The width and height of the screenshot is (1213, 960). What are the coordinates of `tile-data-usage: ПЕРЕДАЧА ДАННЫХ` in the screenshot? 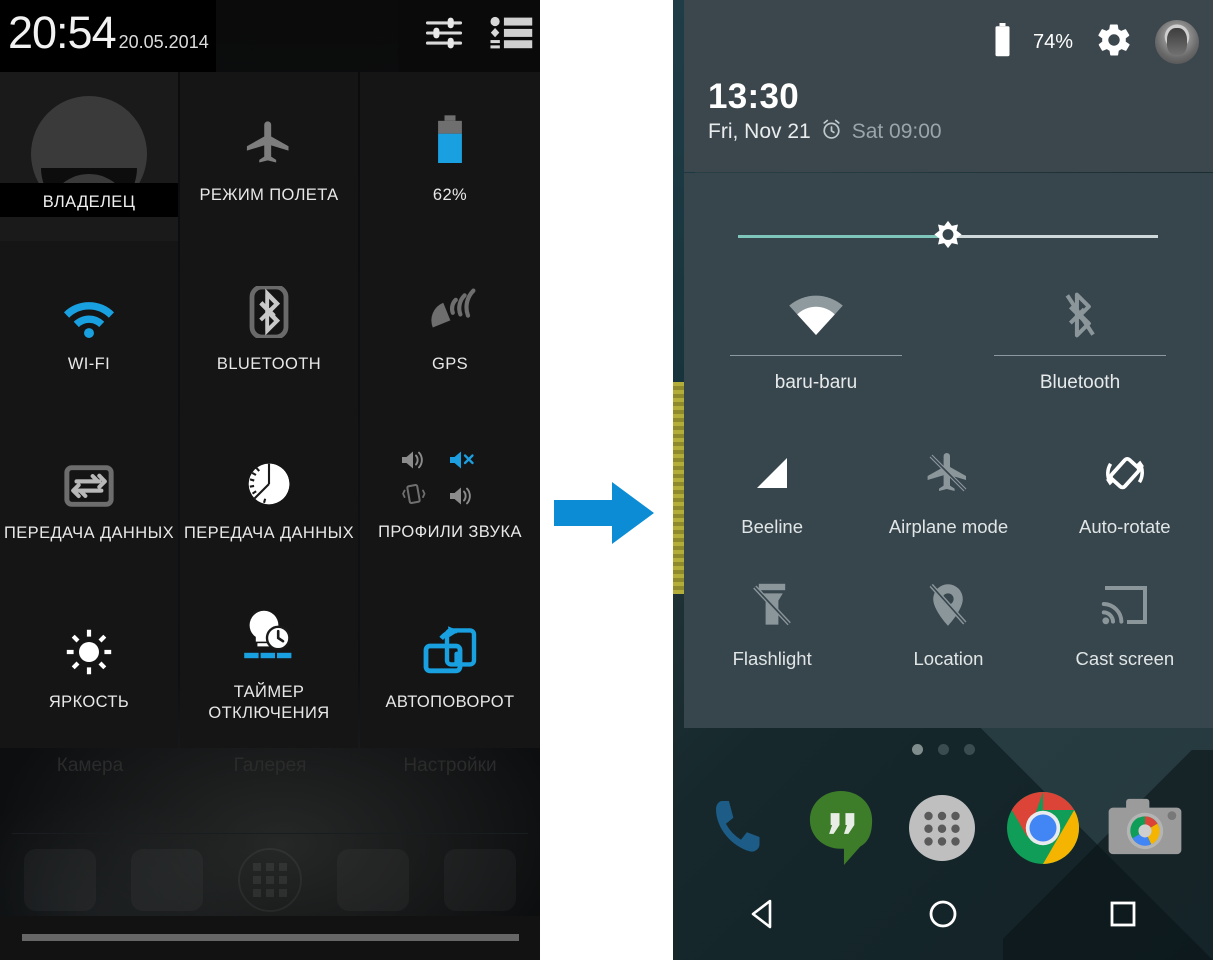 It's located at (269, 494).